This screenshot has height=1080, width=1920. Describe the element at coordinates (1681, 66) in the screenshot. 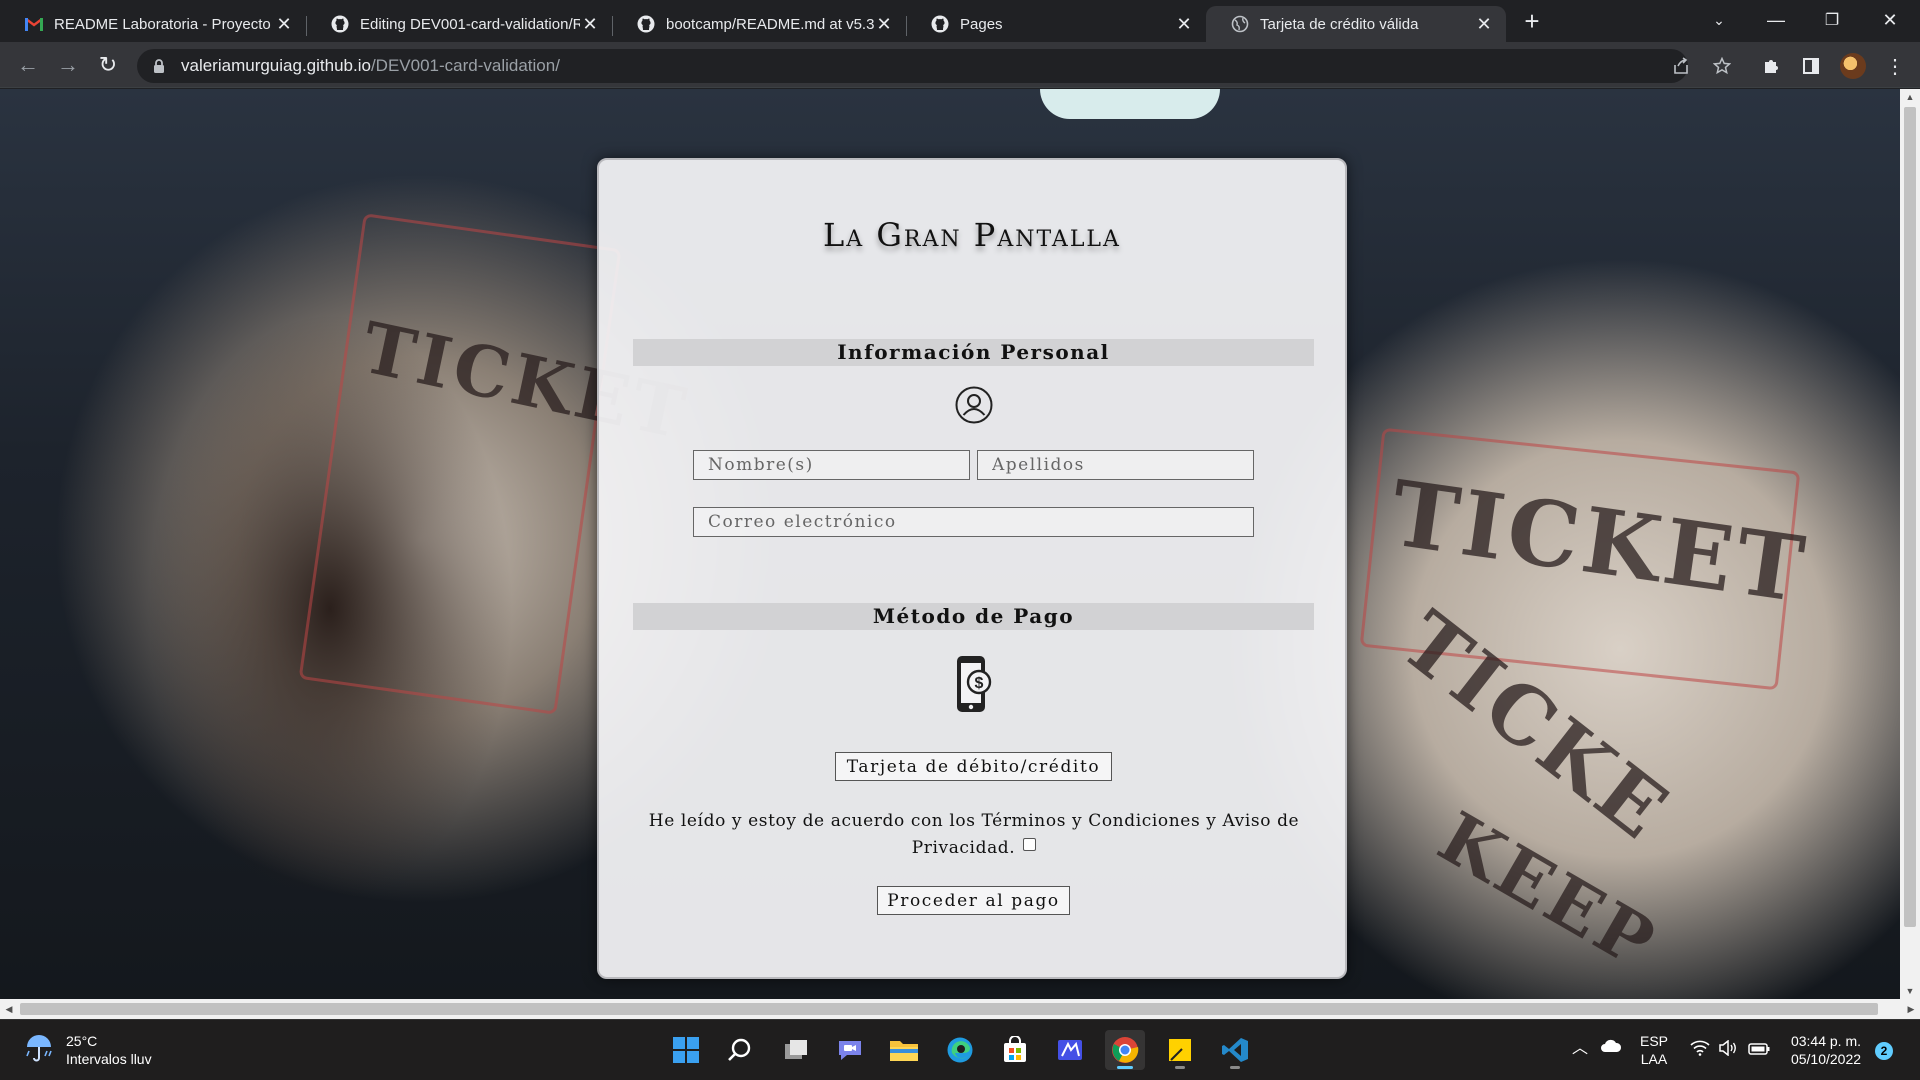

I see `share-icon` at that location.